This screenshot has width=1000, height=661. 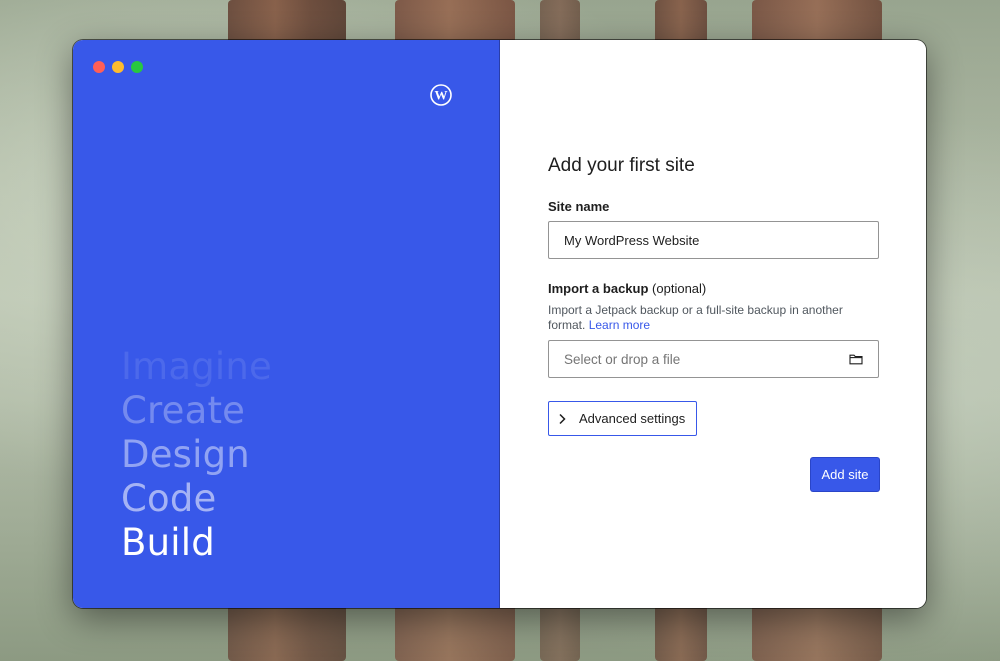 What do you see at coordinates (856, 359) in the screenshot?
I see `folder-icon` at bounding box center [856, 359].